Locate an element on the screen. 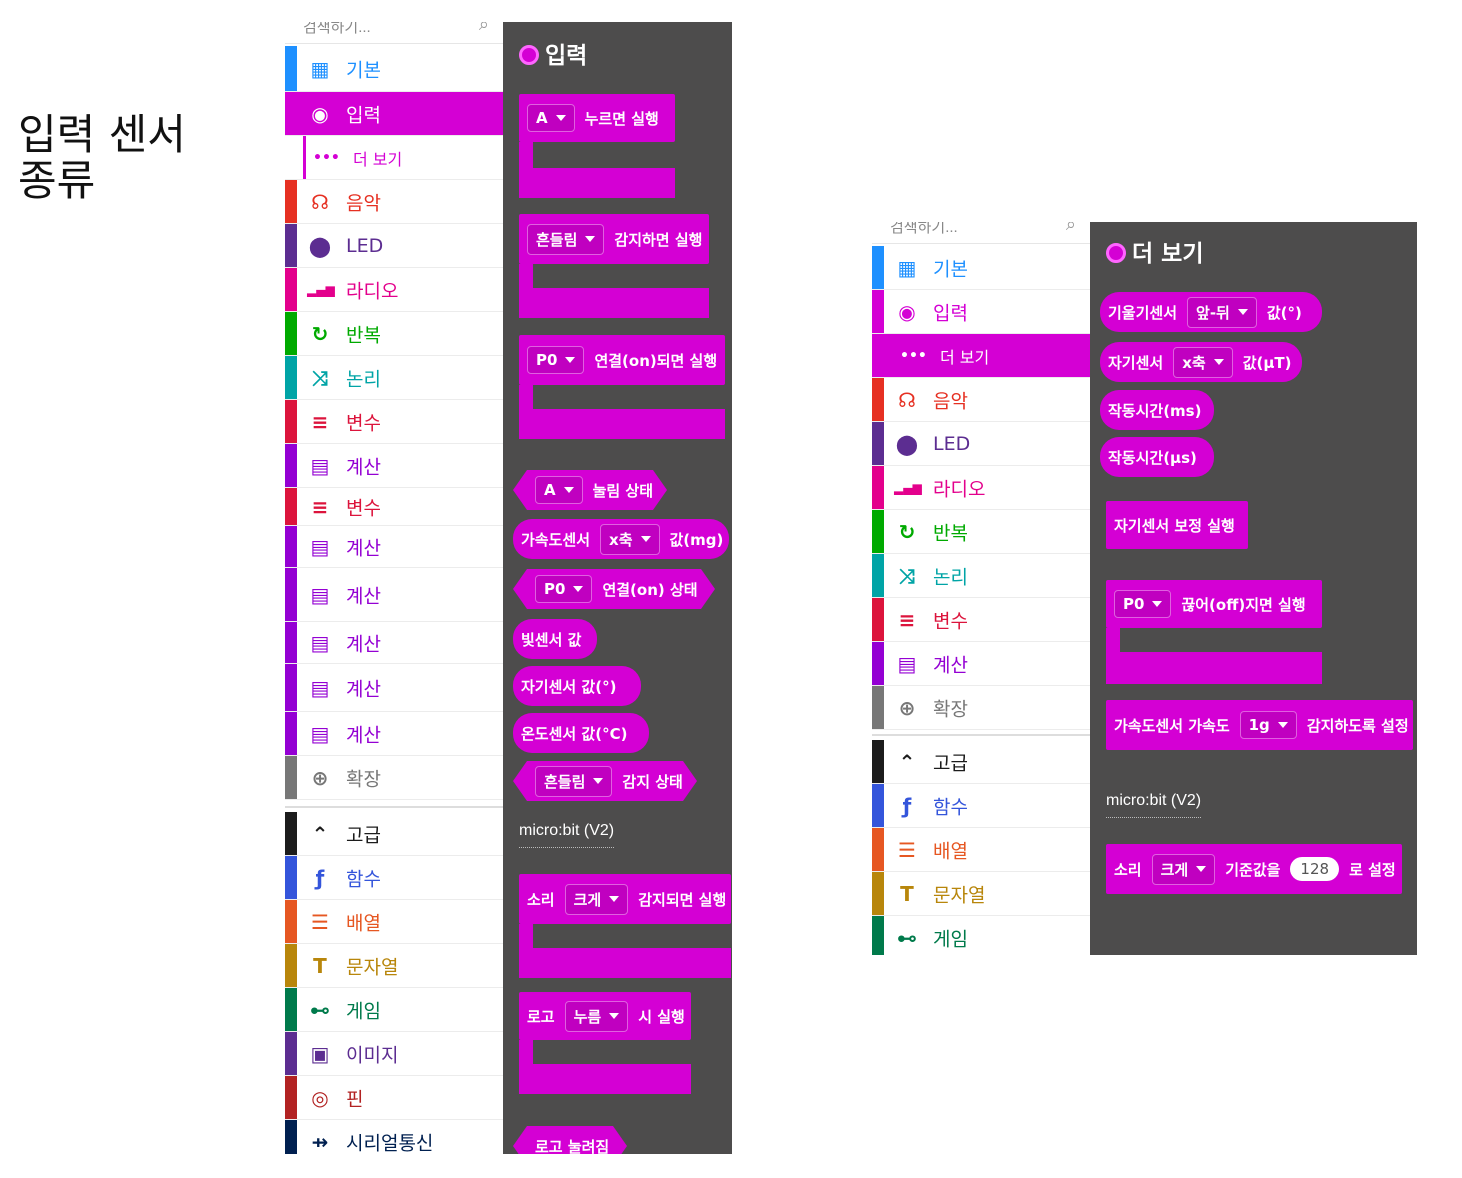 The height and width of the screenshot is (1178, 1462). gamepad-icon: ⊷ is located at coordinates (320, 1009).